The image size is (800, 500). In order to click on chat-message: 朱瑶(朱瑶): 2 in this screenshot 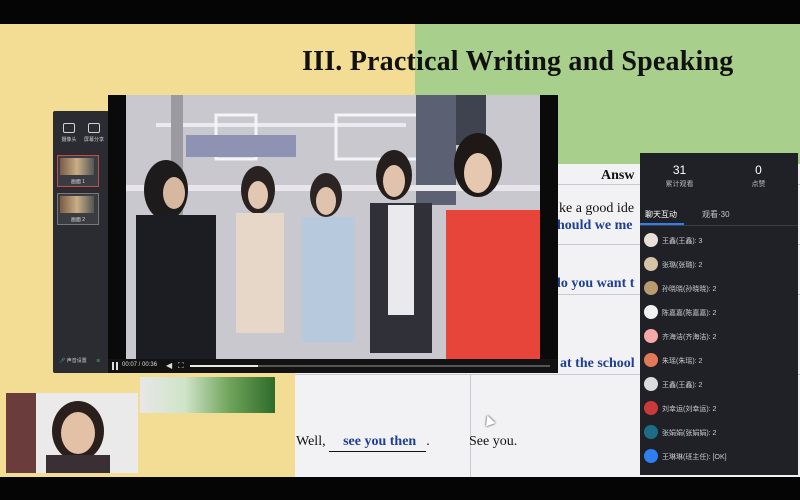, I will do `click(717, 361)`.